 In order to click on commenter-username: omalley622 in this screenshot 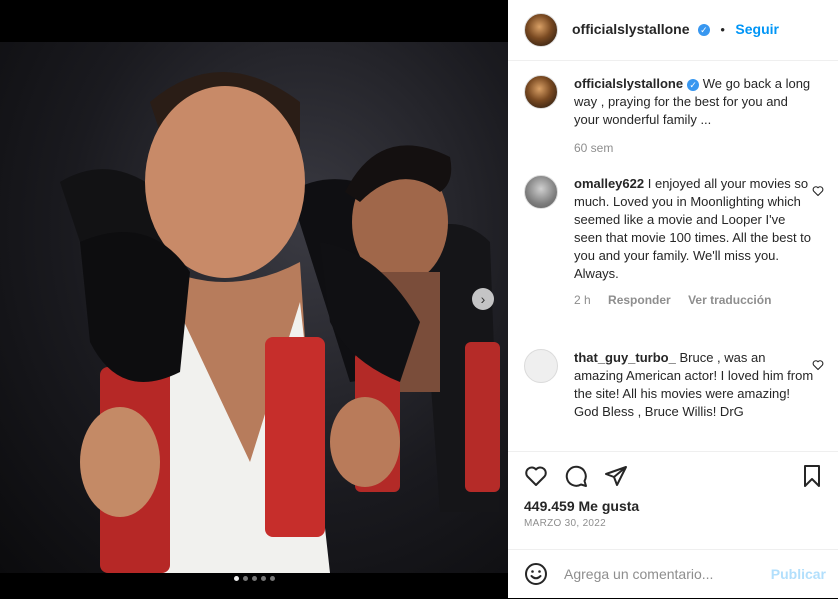, I will do `click(609, 183)`.